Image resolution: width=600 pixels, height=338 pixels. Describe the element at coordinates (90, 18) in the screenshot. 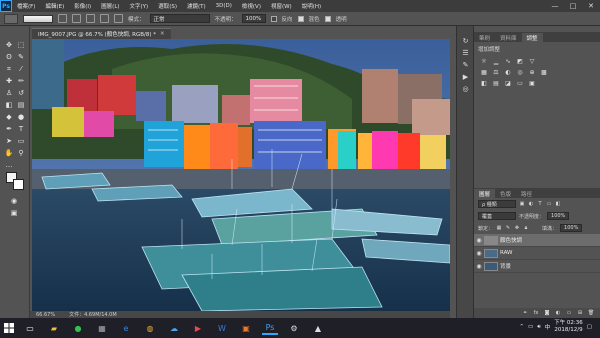

I see `angle-gradient-icon` at that location.